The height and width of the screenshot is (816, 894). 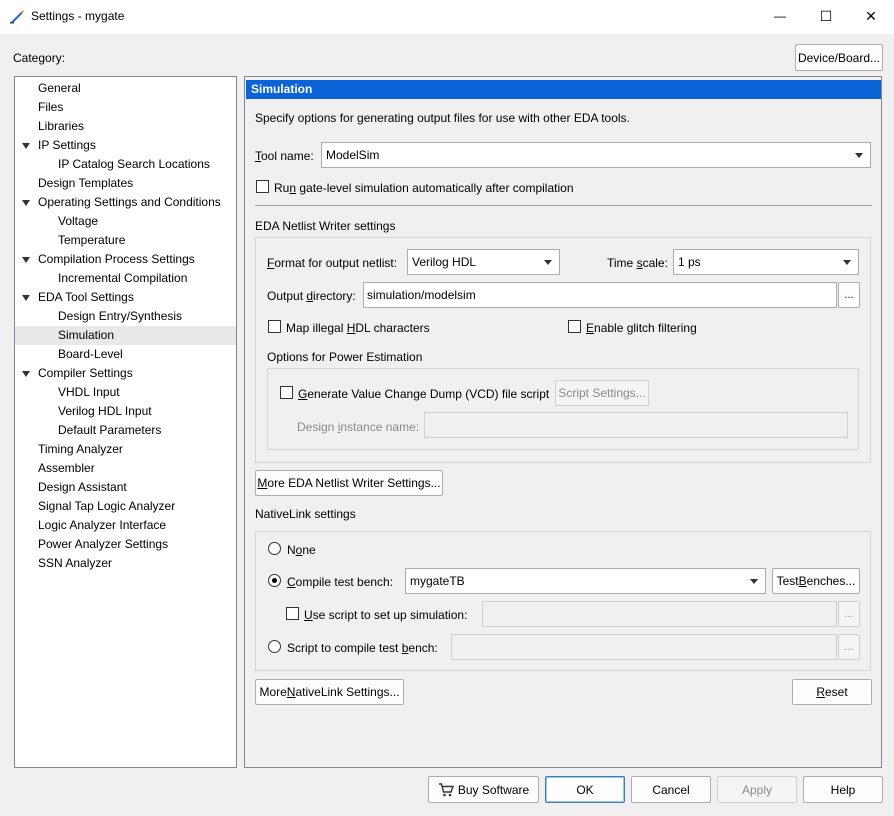 I want to click on tree-item-label: Board-Level, so click(x=90, y=354).